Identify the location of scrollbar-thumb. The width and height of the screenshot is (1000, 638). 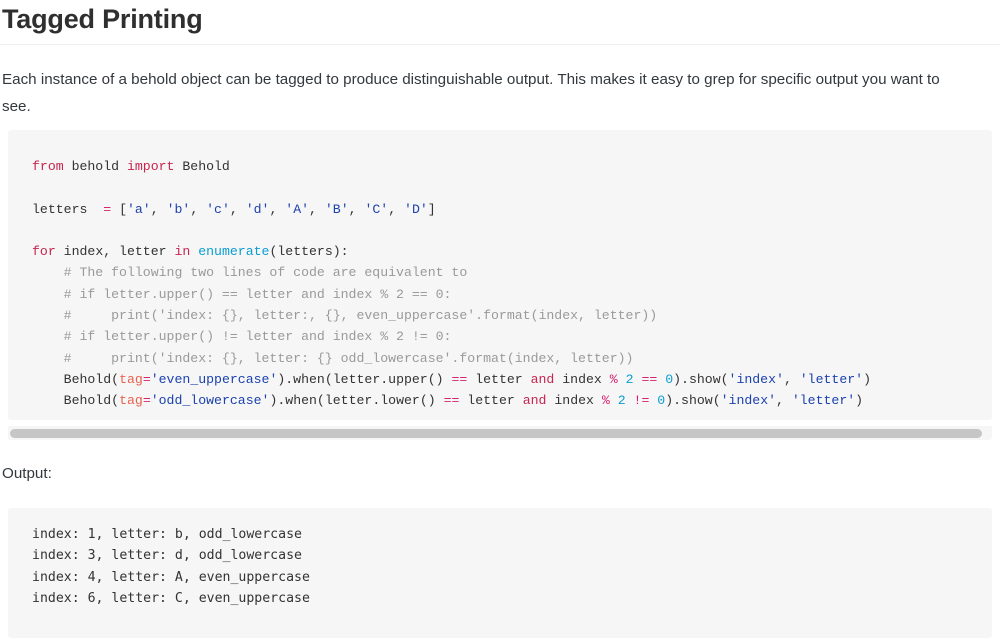
(496, 433).